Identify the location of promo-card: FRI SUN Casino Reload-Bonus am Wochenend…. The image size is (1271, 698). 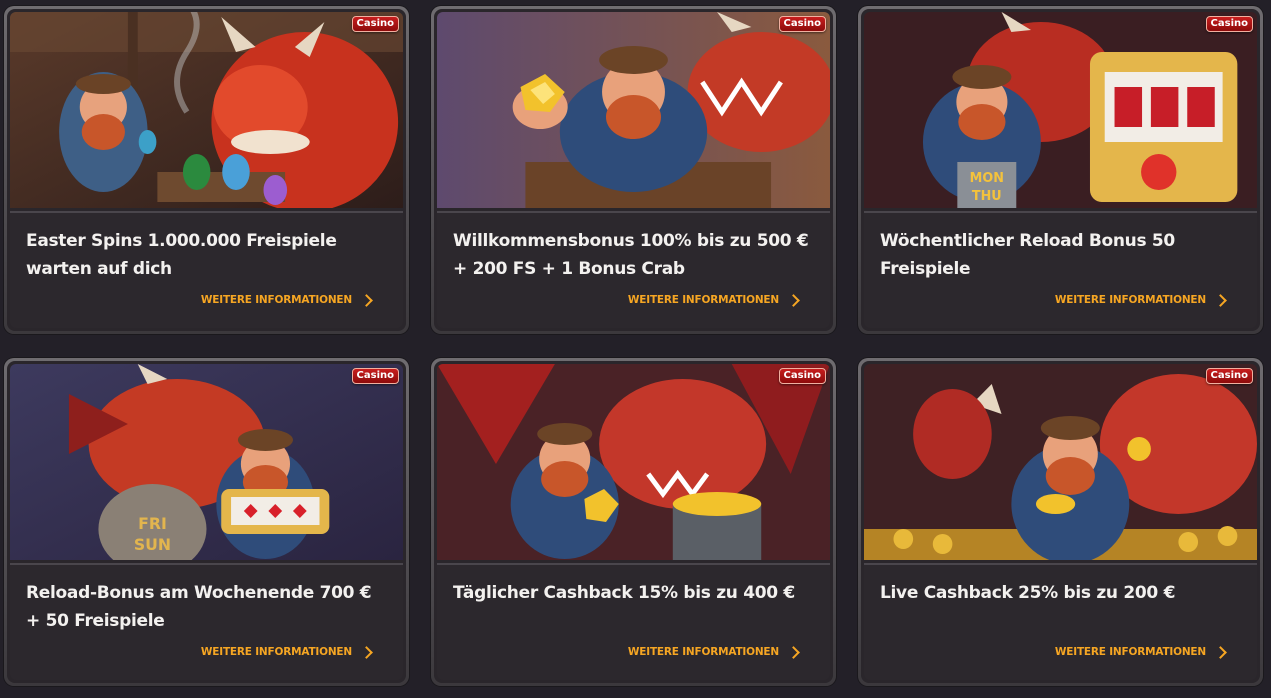
(206, 522).